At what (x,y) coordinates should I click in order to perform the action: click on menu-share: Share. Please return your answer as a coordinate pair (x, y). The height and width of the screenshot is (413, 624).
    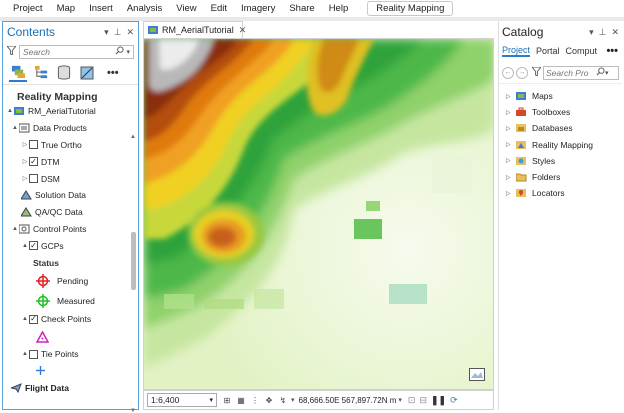
    Looking at the image, I should click on (301, 8).